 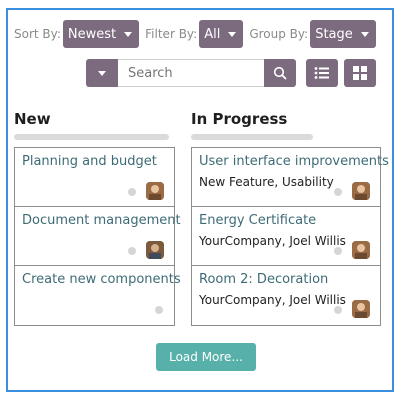 I want to click on card-title: Room 2: Decoration, so click(x=286, y=279).